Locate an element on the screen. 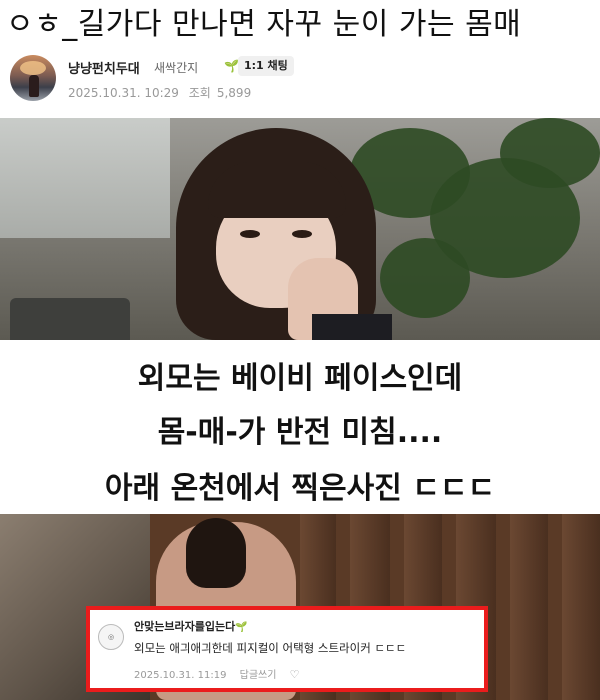 This screenshot has width=600, height=700. post-title: ㅇㅎ_길가다 만나면 자꾸 눈이 가는 몸매 is located at coordinates (264, 24).